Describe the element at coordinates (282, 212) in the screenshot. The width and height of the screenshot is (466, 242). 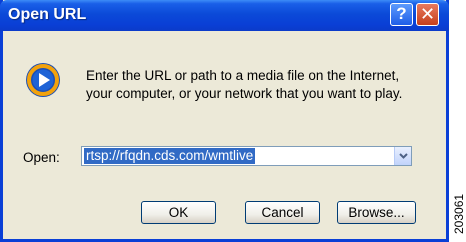
I see `cancel-button: Cancel` at that location.